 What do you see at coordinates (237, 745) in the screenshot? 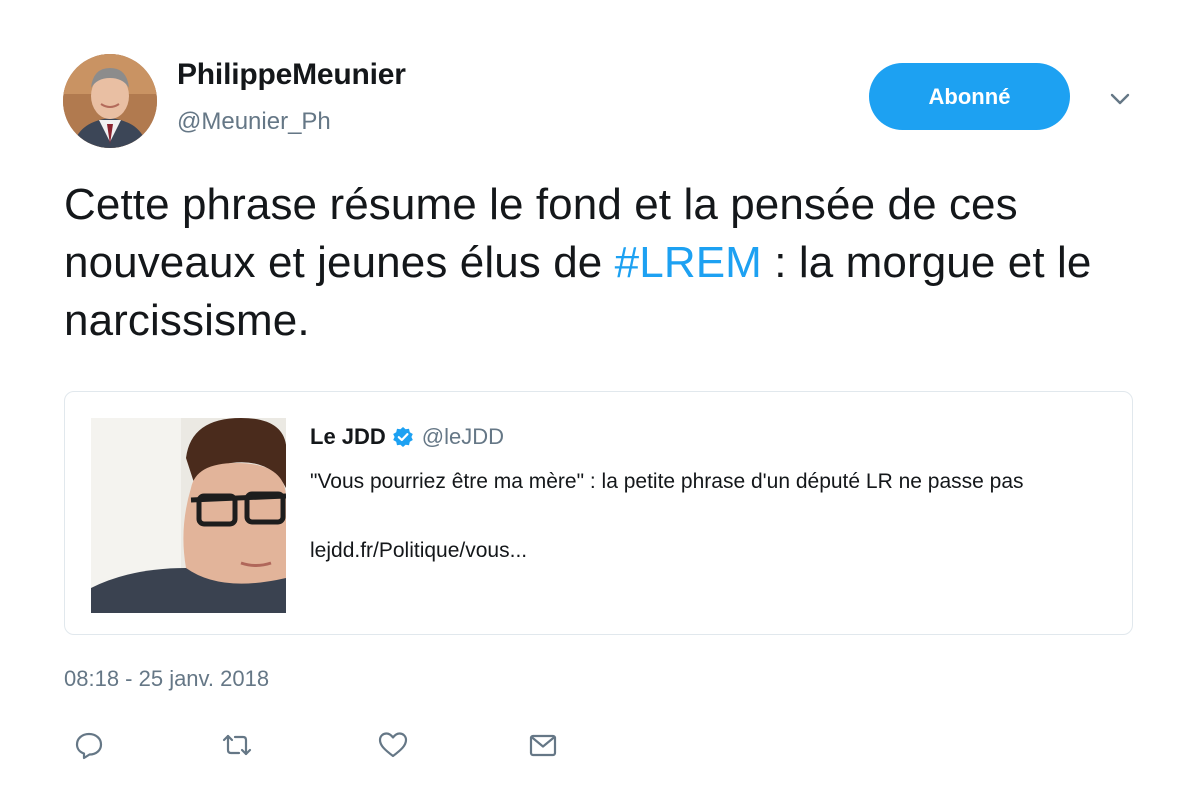
I see `retweet-icon` at bounding box center [237, 745].